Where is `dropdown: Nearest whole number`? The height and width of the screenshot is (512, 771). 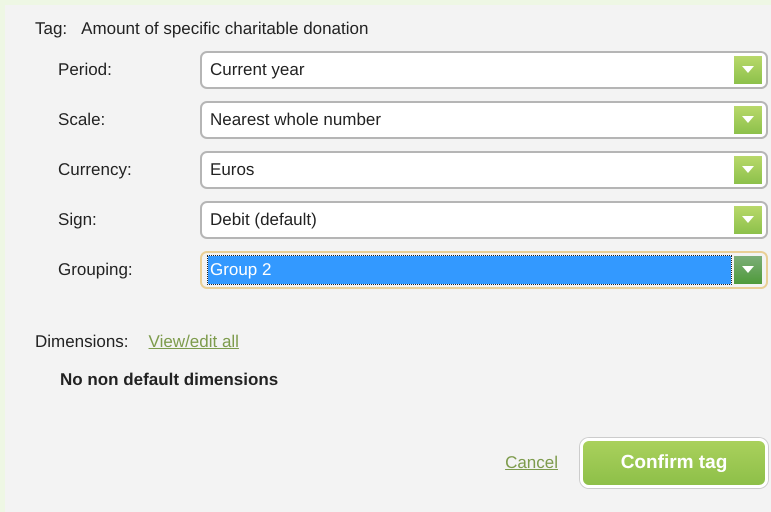
dropdown: Nearest whole number is located at coordinates (484, 120).